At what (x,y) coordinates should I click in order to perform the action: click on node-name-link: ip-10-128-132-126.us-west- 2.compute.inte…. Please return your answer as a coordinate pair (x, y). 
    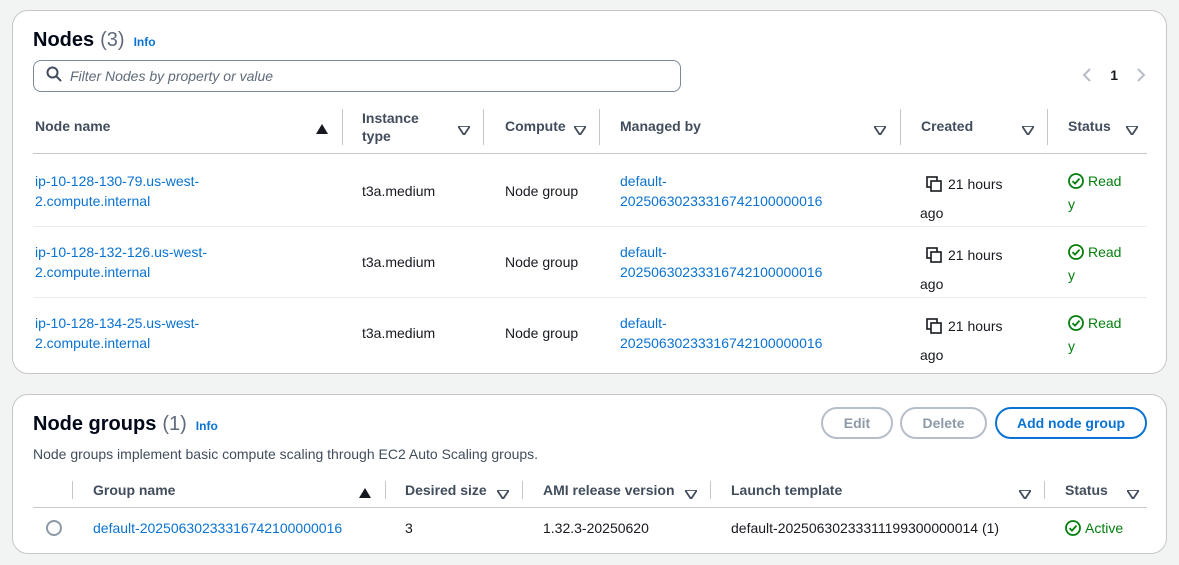
    Looking at the image, I should click on (121, 262).